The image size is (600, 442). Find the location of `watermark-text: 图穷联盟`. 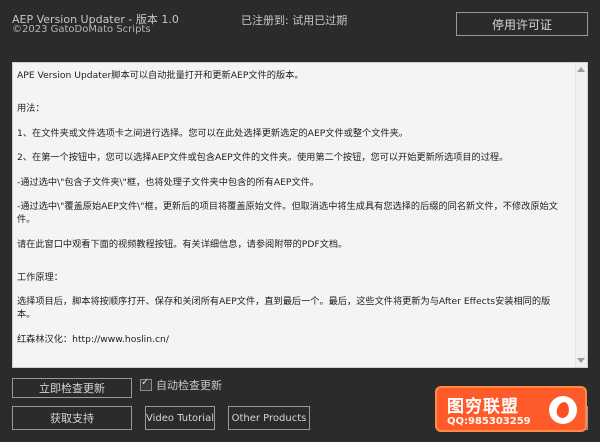

watermark-text: 图穷联盟 is located at coordinates (483, 407).